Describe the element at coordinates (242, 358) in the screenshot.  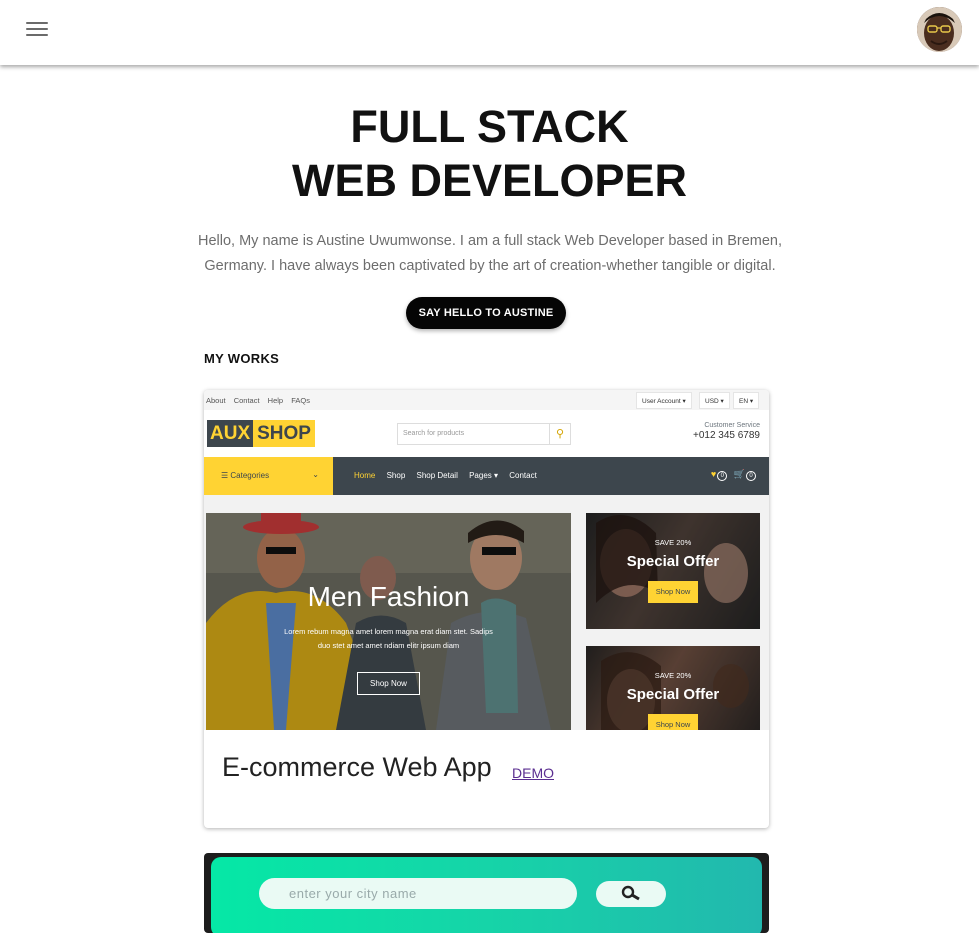
I see `section-title-my-works: MY WORKS` at that location.